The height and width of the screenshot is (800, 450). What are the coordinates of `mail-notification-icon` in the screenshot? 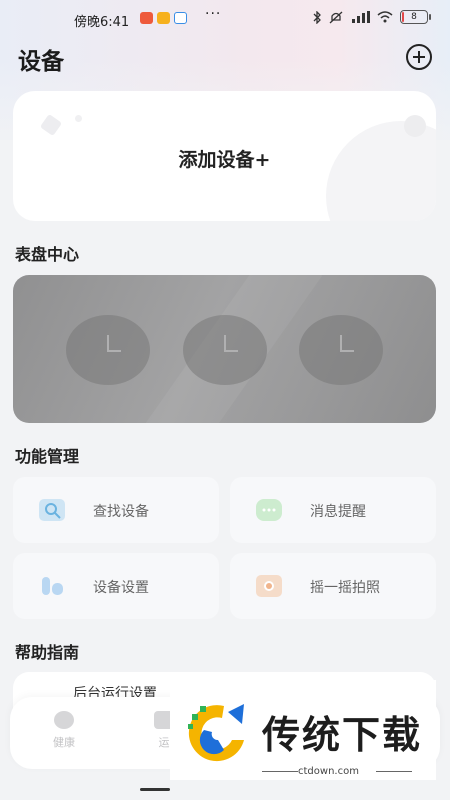 It's located at (146, 18).